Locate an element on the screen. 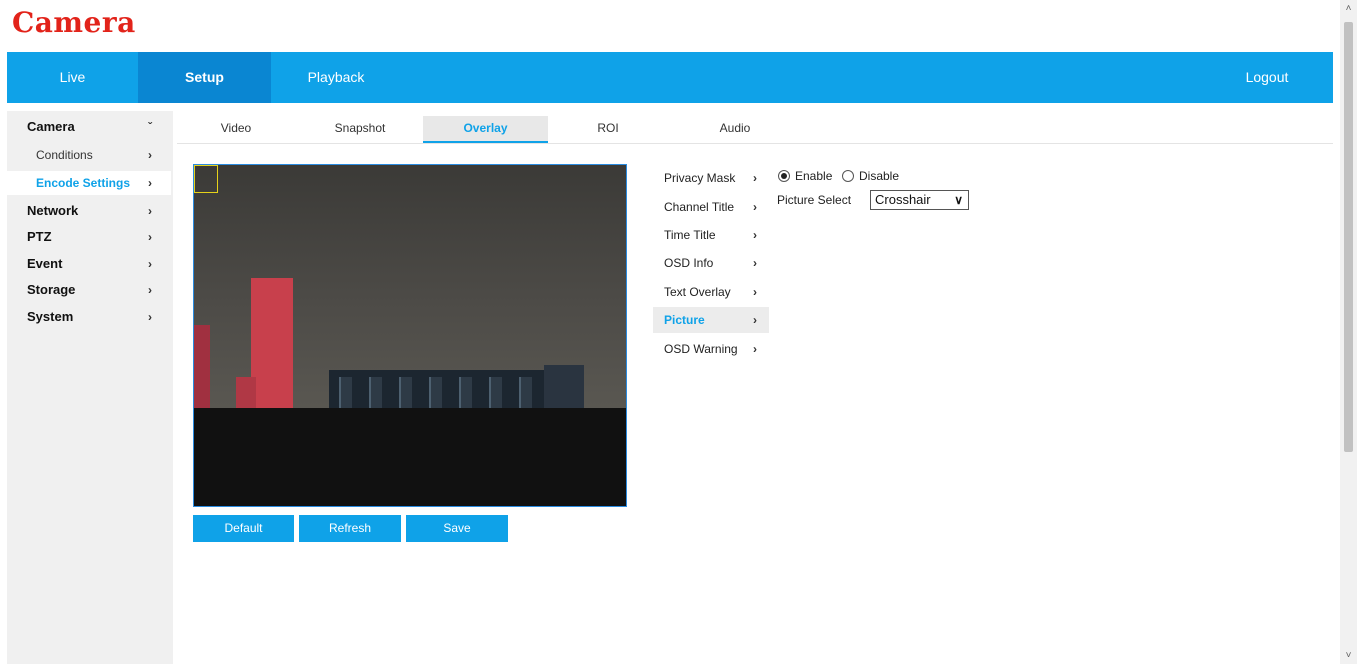  video-red-left-edge is located at coordinates (202, 369).